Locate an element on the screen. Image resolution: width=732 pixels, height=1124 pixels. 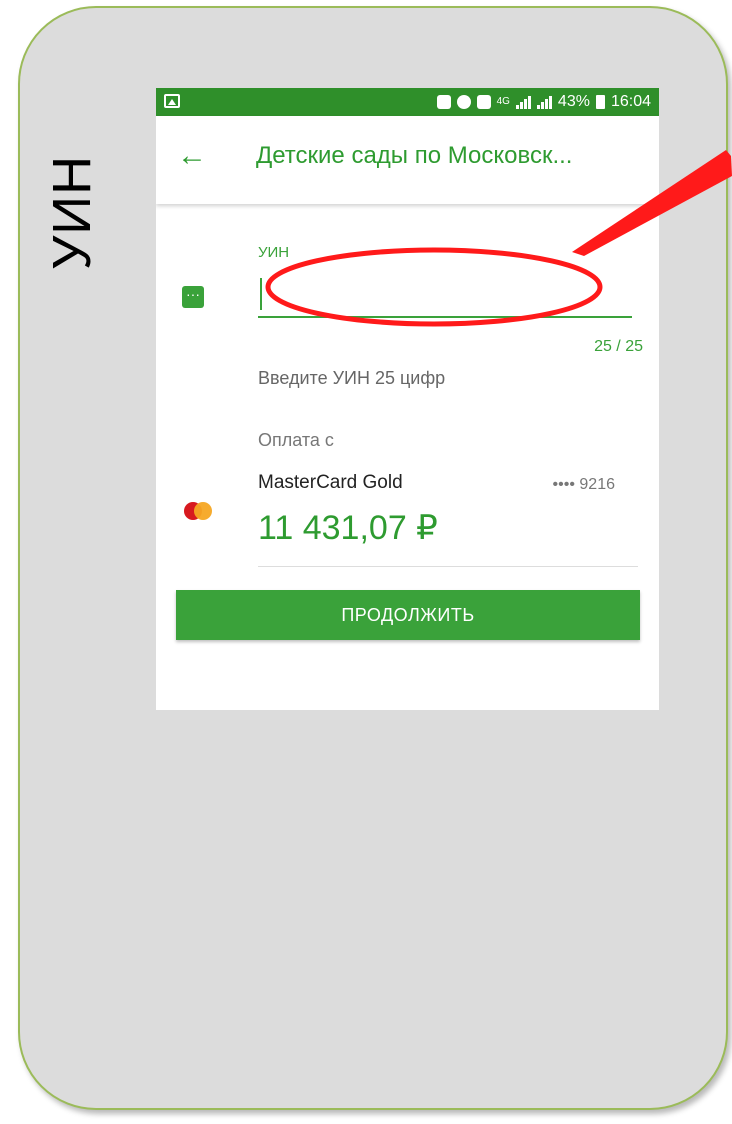
char-counter: 25 / 25 is located at coordinates (618, 346).